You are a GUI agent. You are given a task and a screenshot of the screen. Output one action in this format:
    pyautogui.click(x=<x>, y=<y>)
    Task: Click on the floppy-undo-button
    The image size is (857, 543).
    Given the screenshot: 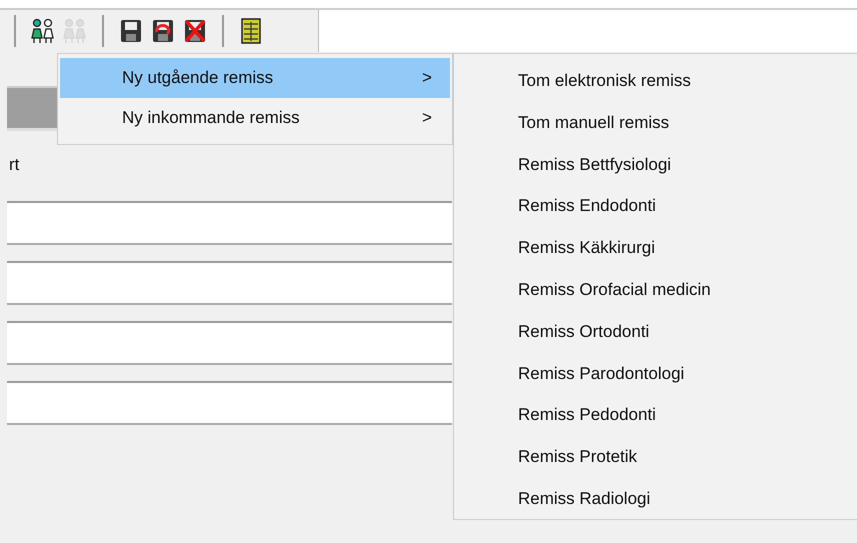 What is the action you would take?
    pyautogui.click(x=163, y=31)
    